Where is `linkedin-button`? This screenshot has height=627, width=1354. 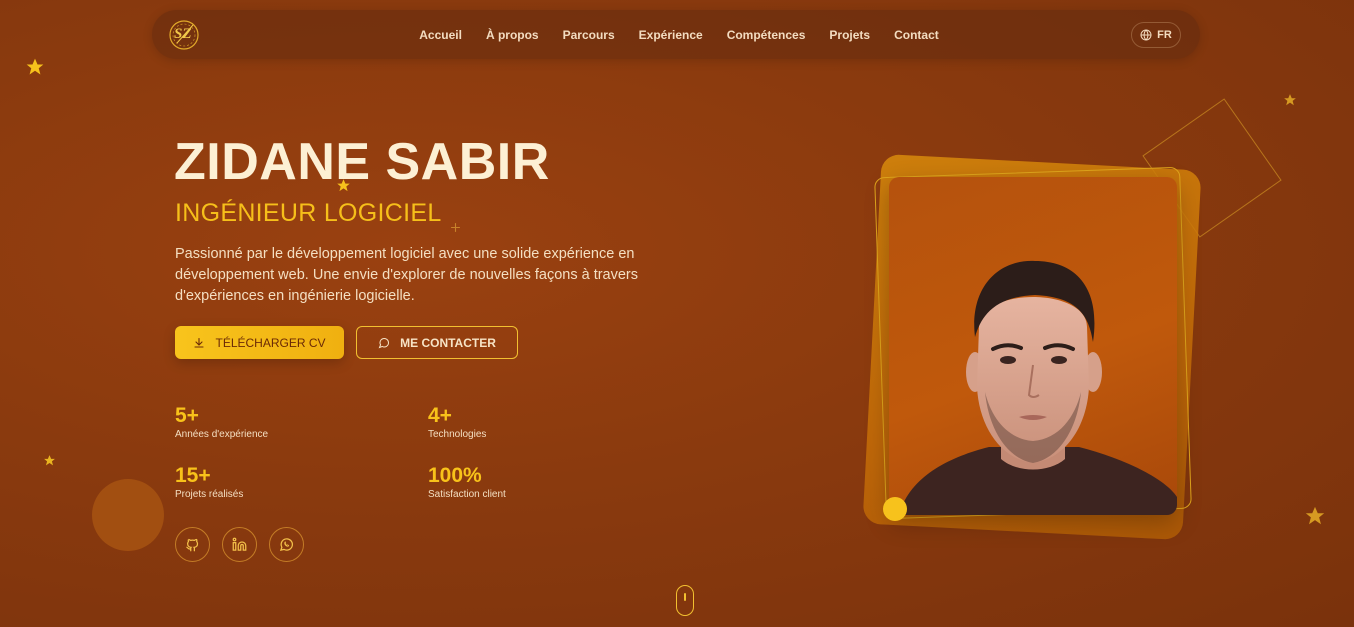
linkedin-button is located at coordinates (239, 544).